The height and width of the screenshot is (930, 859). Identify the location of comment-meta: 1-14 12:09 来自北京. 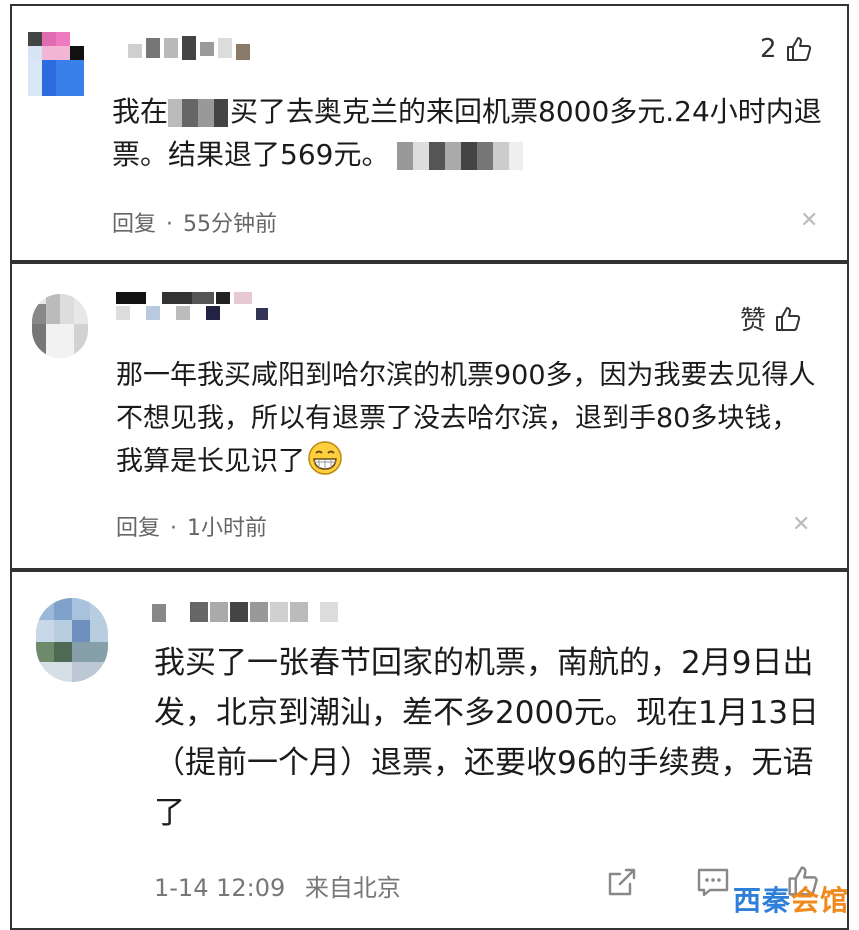
(277, 885).